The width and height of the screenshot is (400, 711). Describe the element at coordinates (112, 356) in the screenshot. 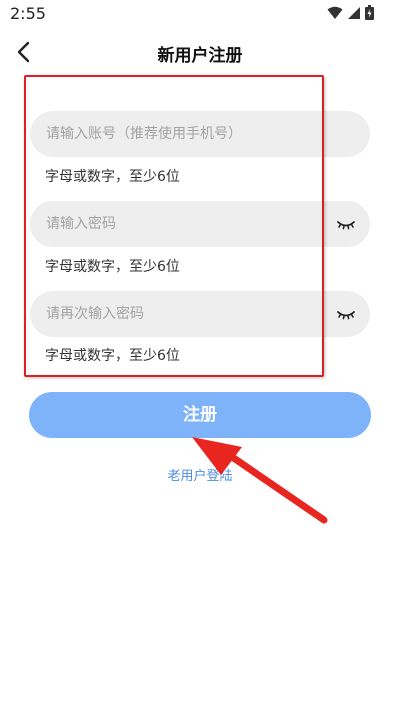

I see `confirm-password-hint: 字母或数字，至少6位` at that location.